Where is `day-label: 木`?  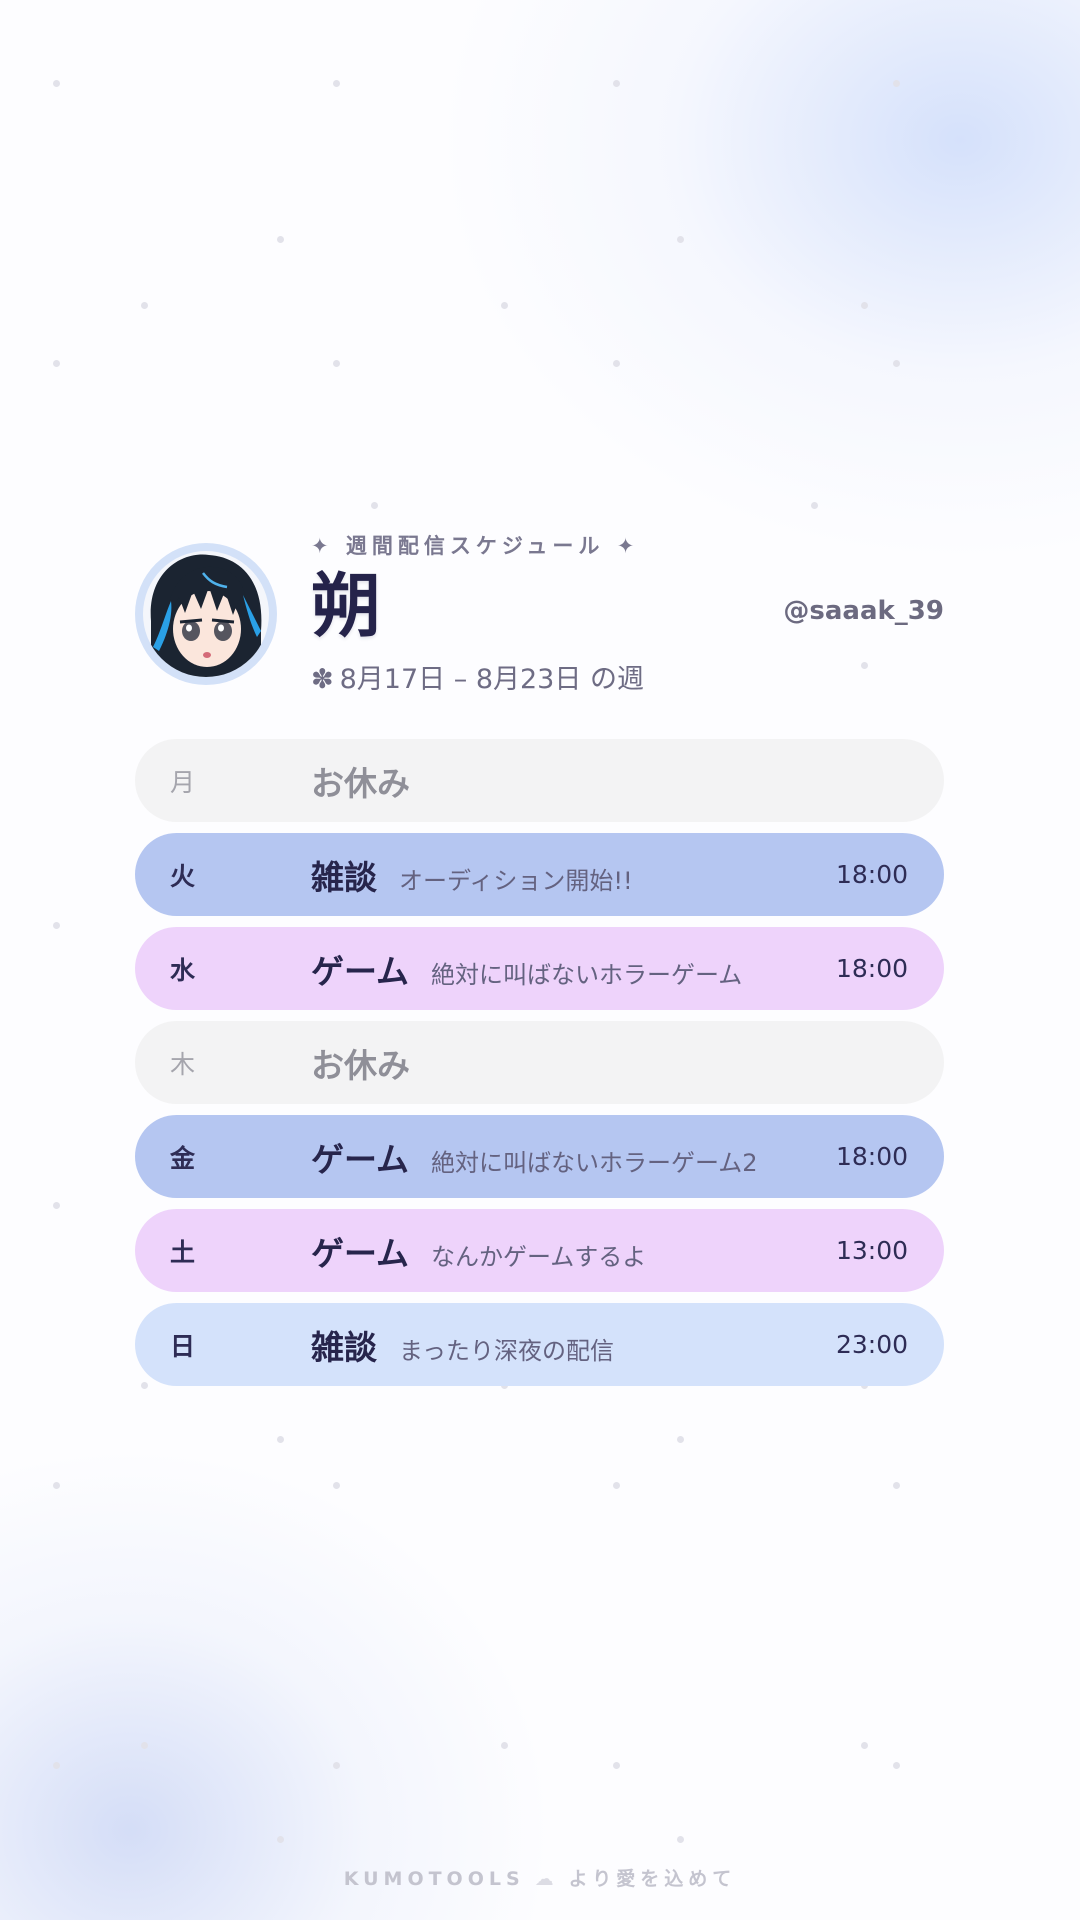
day-label: 木 is located at coordinates (183, 1064).